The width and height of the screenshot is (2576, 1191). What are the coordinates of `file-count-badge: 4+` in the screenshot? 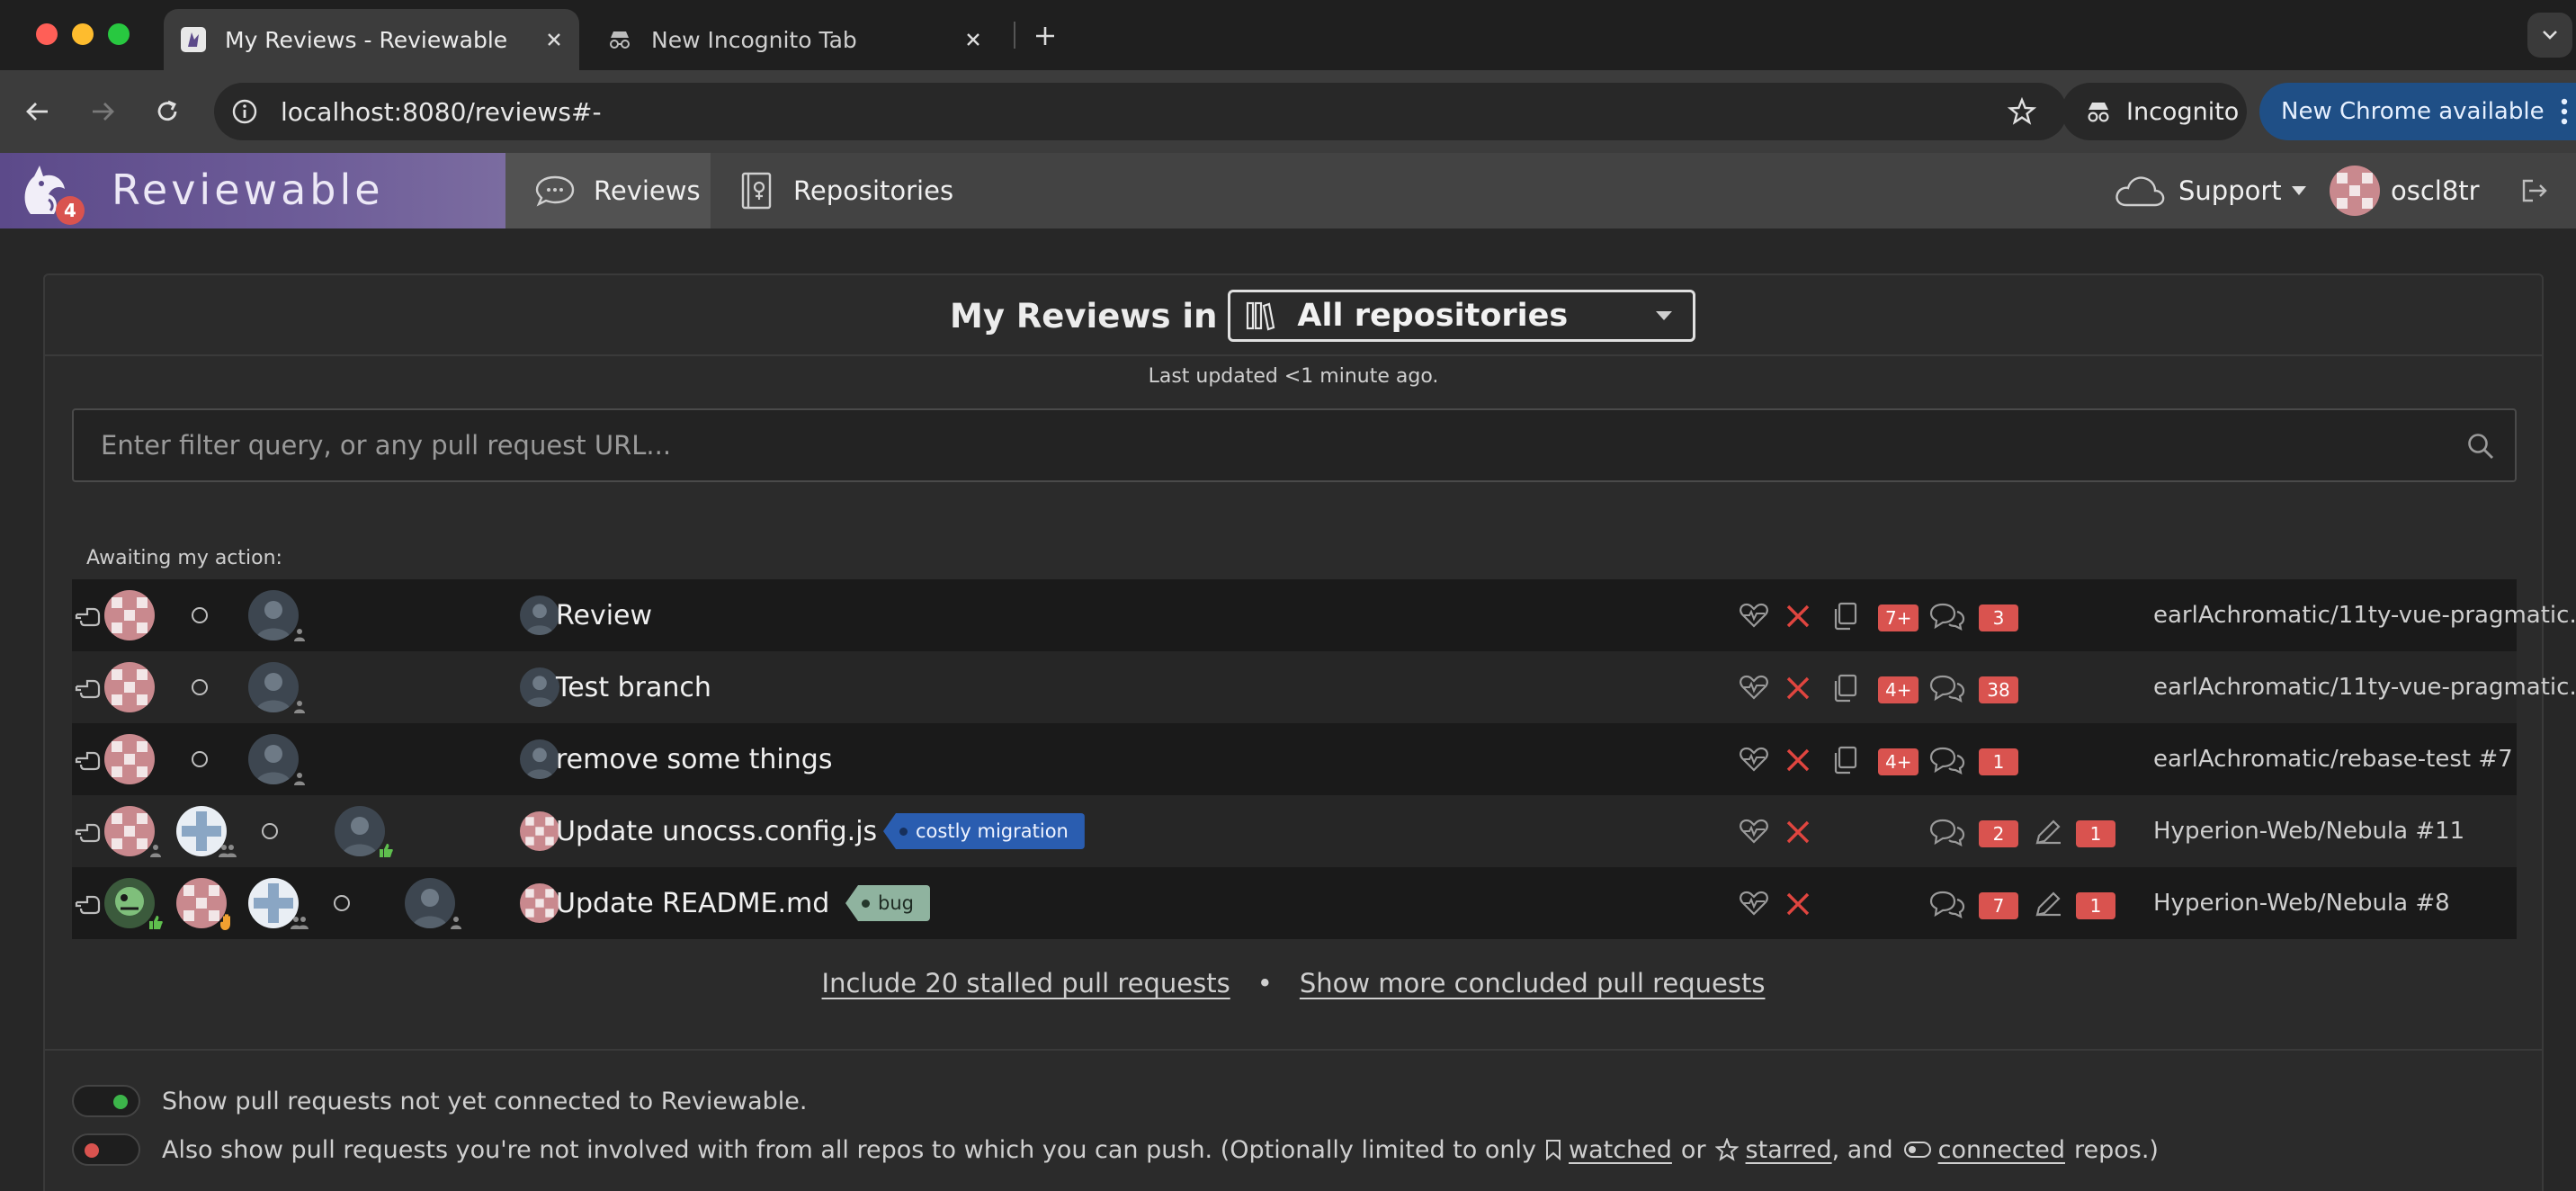 It's located at (1898, 690).